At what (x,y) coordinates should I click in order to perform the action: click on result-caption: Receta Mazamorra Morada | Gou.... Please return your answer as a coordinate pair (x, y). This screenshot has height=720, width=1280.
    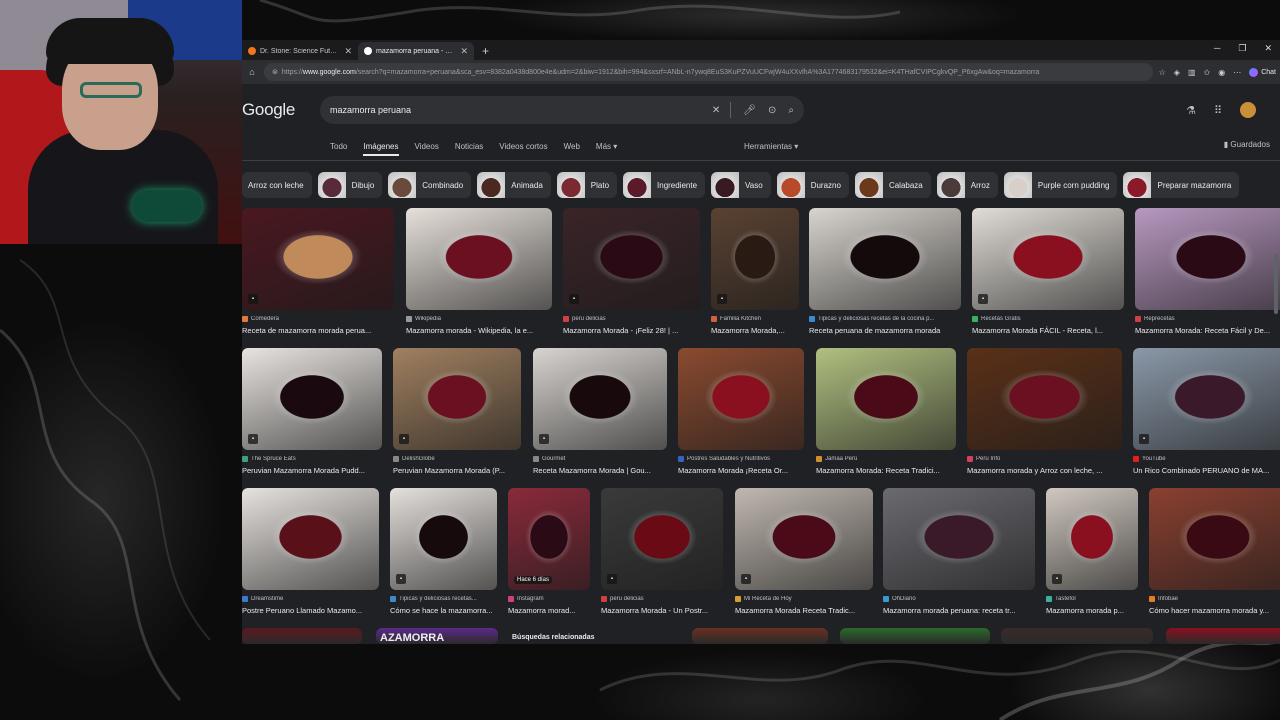
    Looking at the image, I should click on (600, 470).